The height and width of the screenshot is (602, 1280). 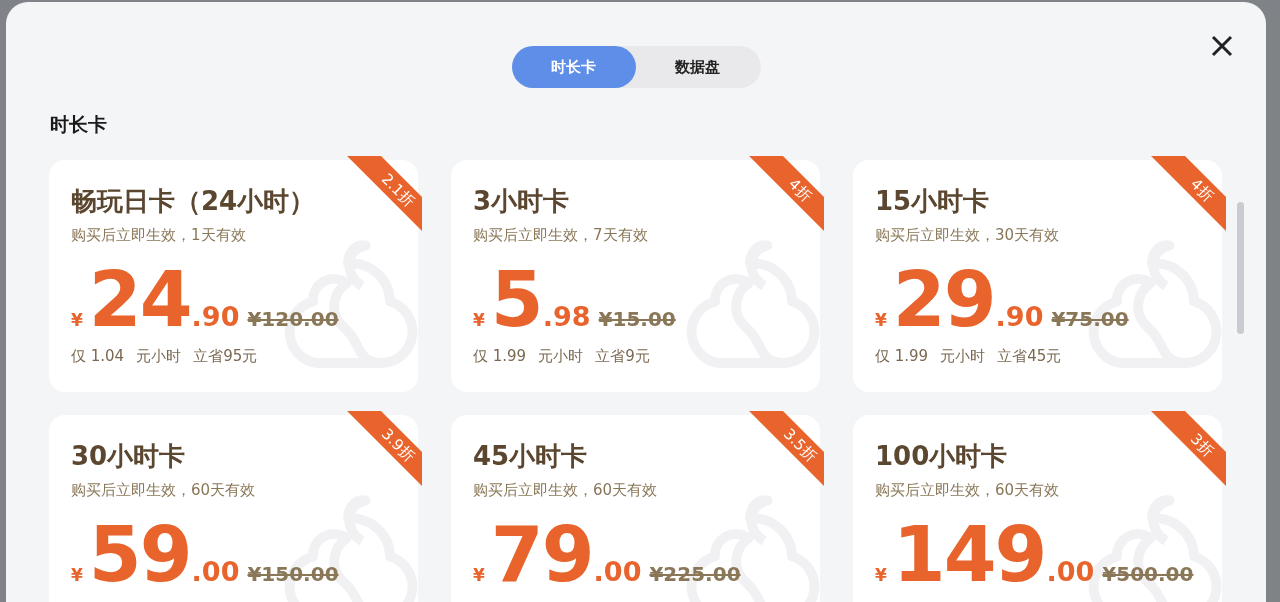 I want to click on price-integer: 59, so click(x=139, y=555).